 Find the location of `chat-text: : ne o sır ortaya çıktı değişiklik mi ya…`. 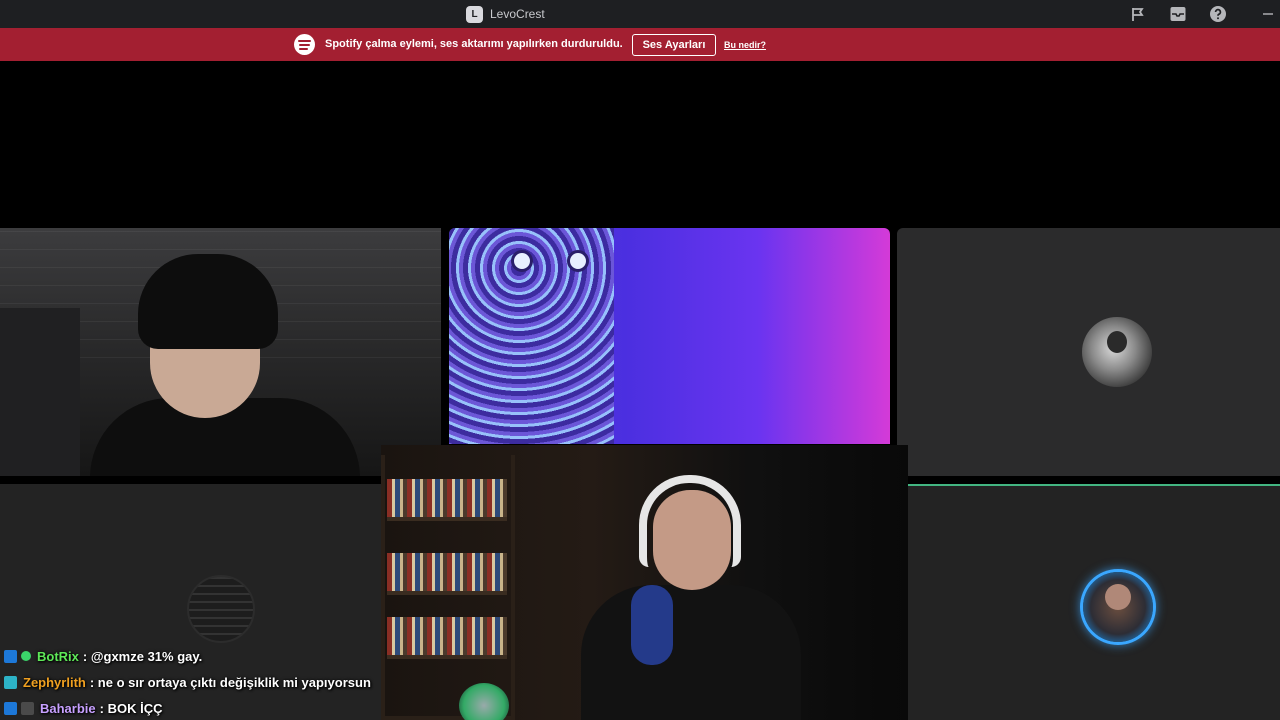

chat-text: : ne o sır ortaya çıktı değişiklik mi ya… is located at coordinates (230, 682).